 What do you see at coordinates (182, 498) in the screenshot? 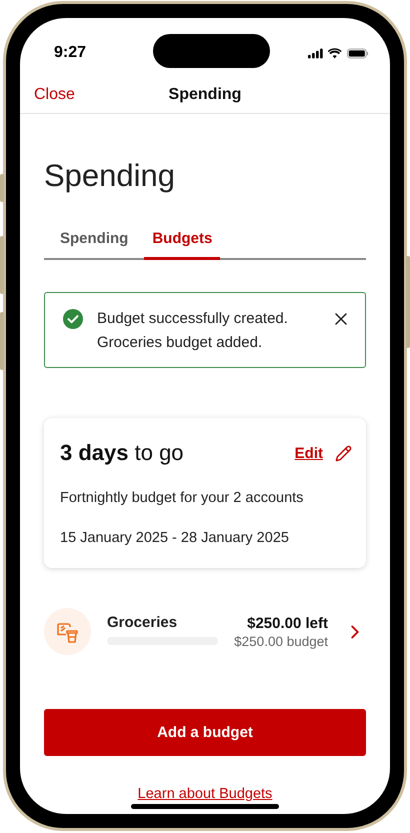
I see `budget-description: Fortnightly budget for your 2 accounts` at bounding box center [182, 498].